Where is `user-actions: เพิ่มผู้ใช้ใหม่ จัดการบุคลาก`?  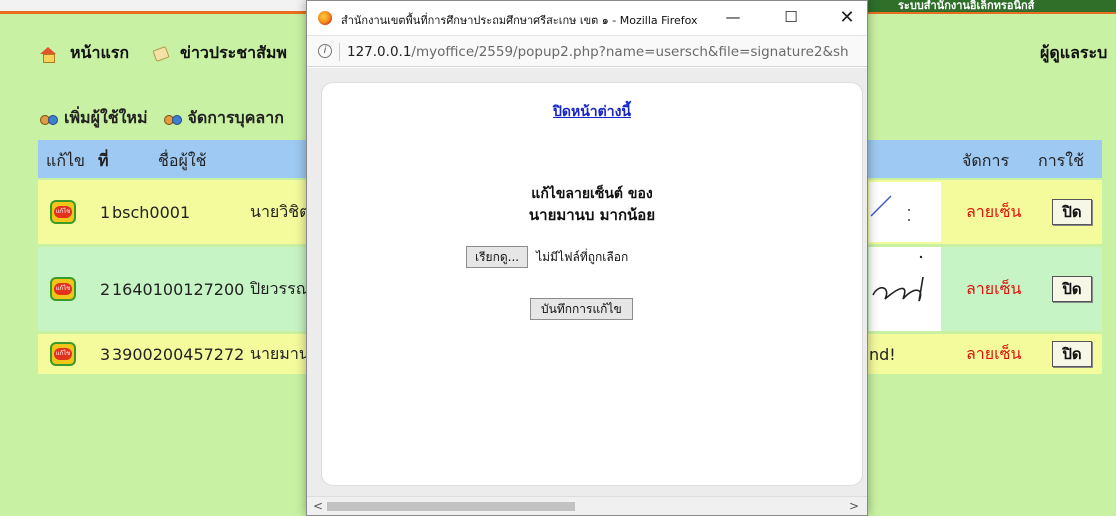 user-actions: เพิ่มผู้ใช้ใหม่ จัดการบุคลาก is located at coordinates (162, 118).